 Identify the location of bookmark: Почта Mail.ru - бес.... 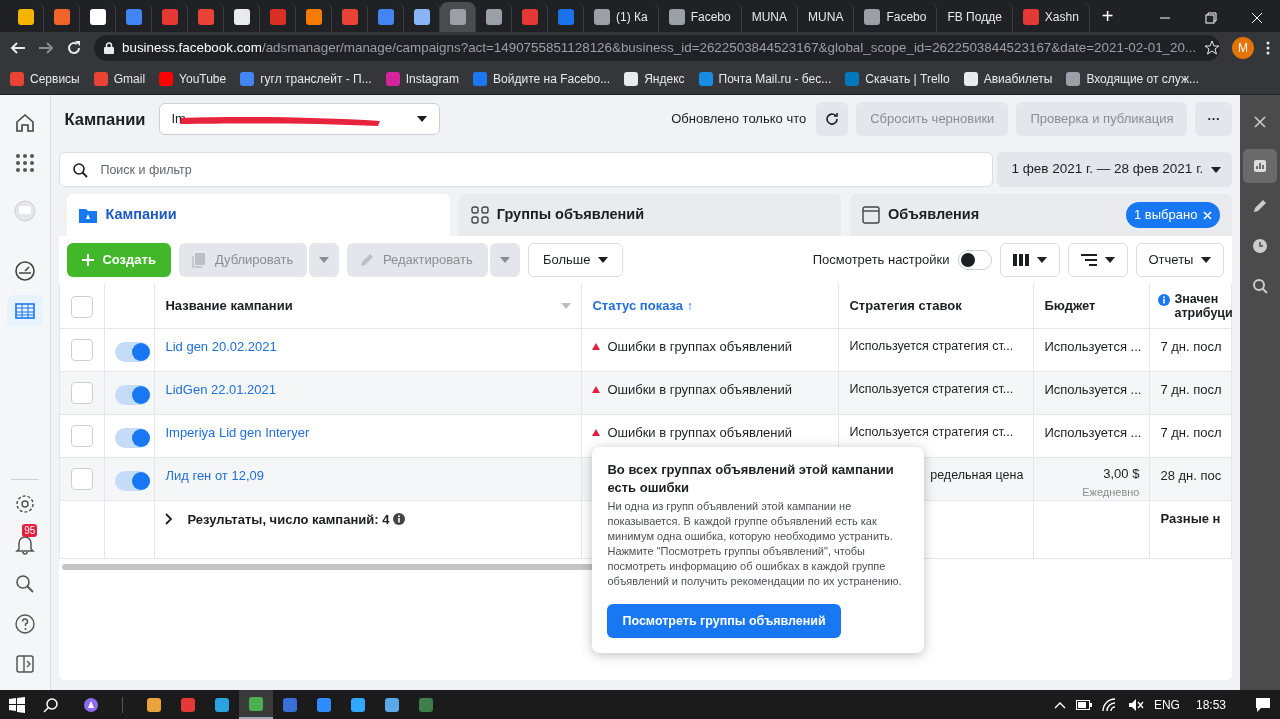
(765, 79).